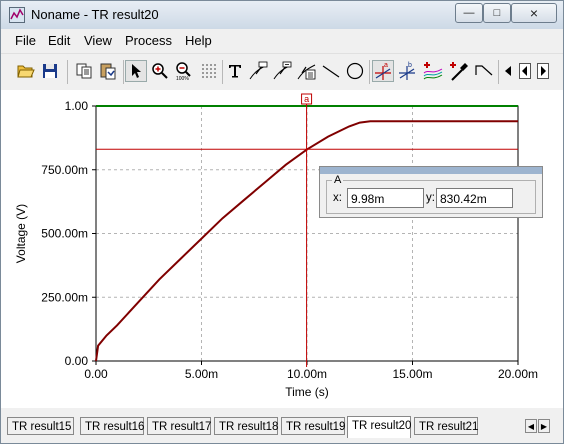 Image resolution: width=564 pixels, height=444 pixels. I want to click on step-button, so click(484, 71).